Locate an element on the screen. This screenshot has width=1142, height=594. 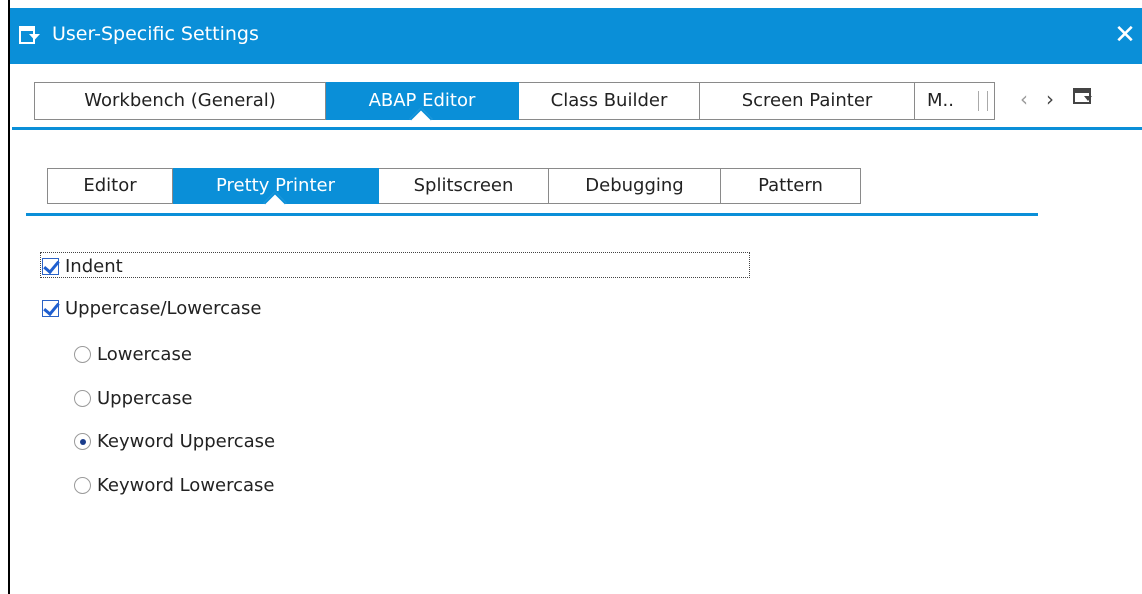
radio-lowercase is located at coordinates (82, 354).